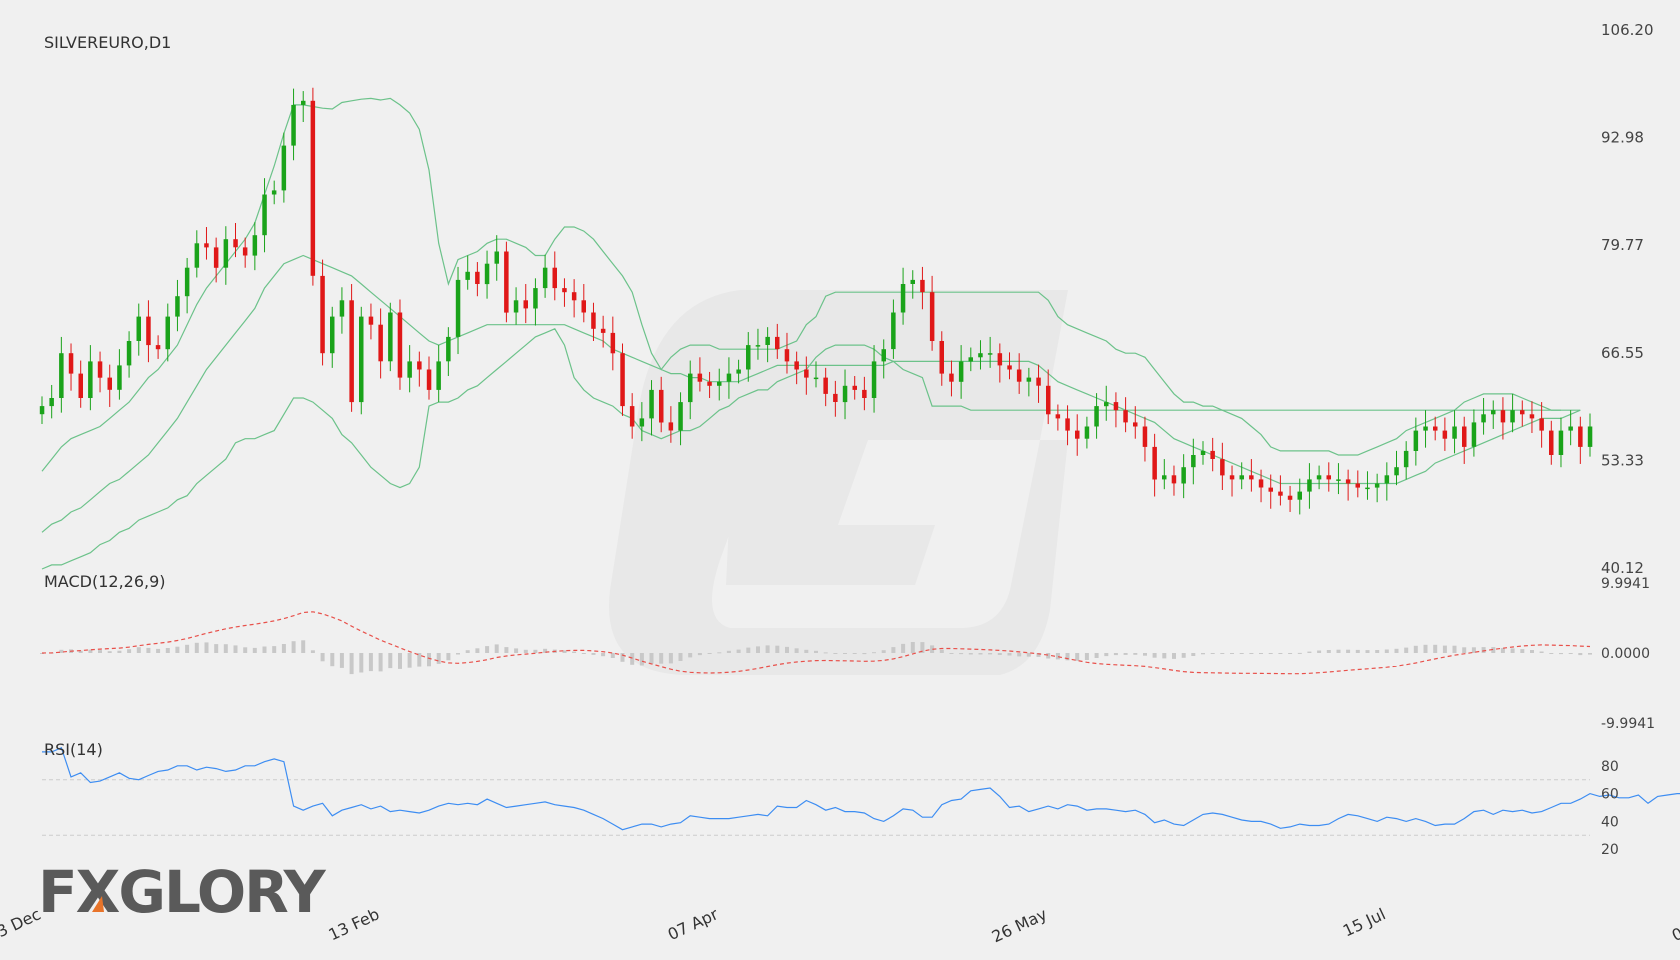 The height and width of the screenshot is (960, 1680). Describe the element at coordinates (105, 581) in the screenshot. I see `macd-label: MACD(12,26,9)` at that location.